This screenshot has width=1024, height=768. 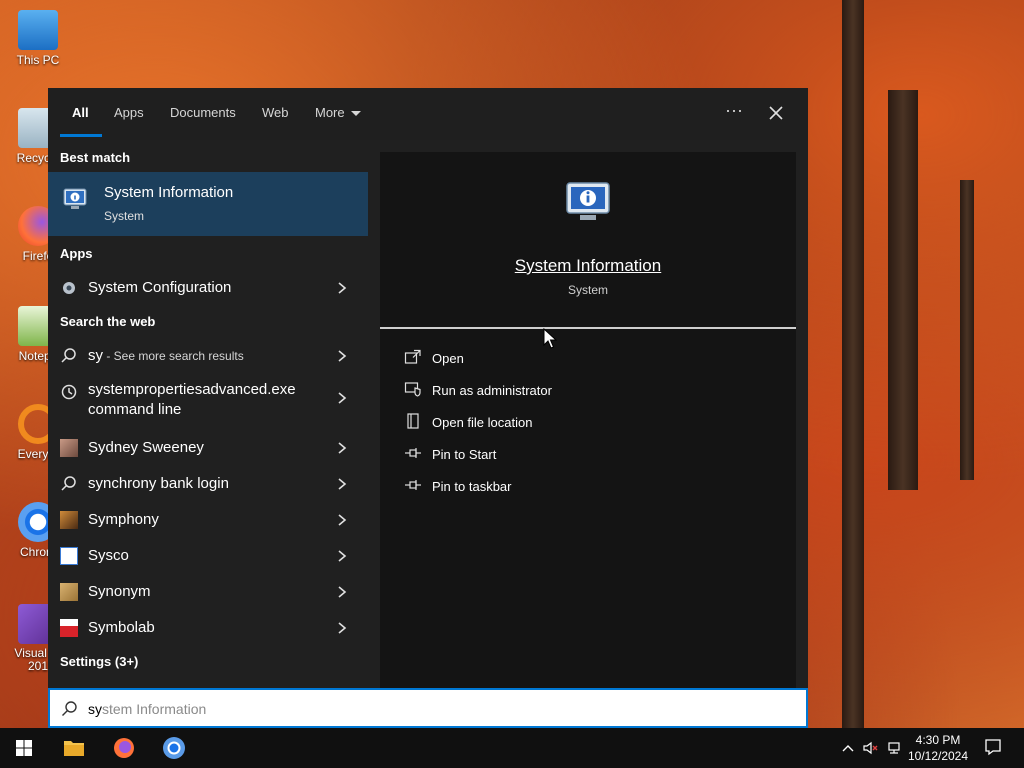 I want to click on start-button, so click(x=24, y=748).